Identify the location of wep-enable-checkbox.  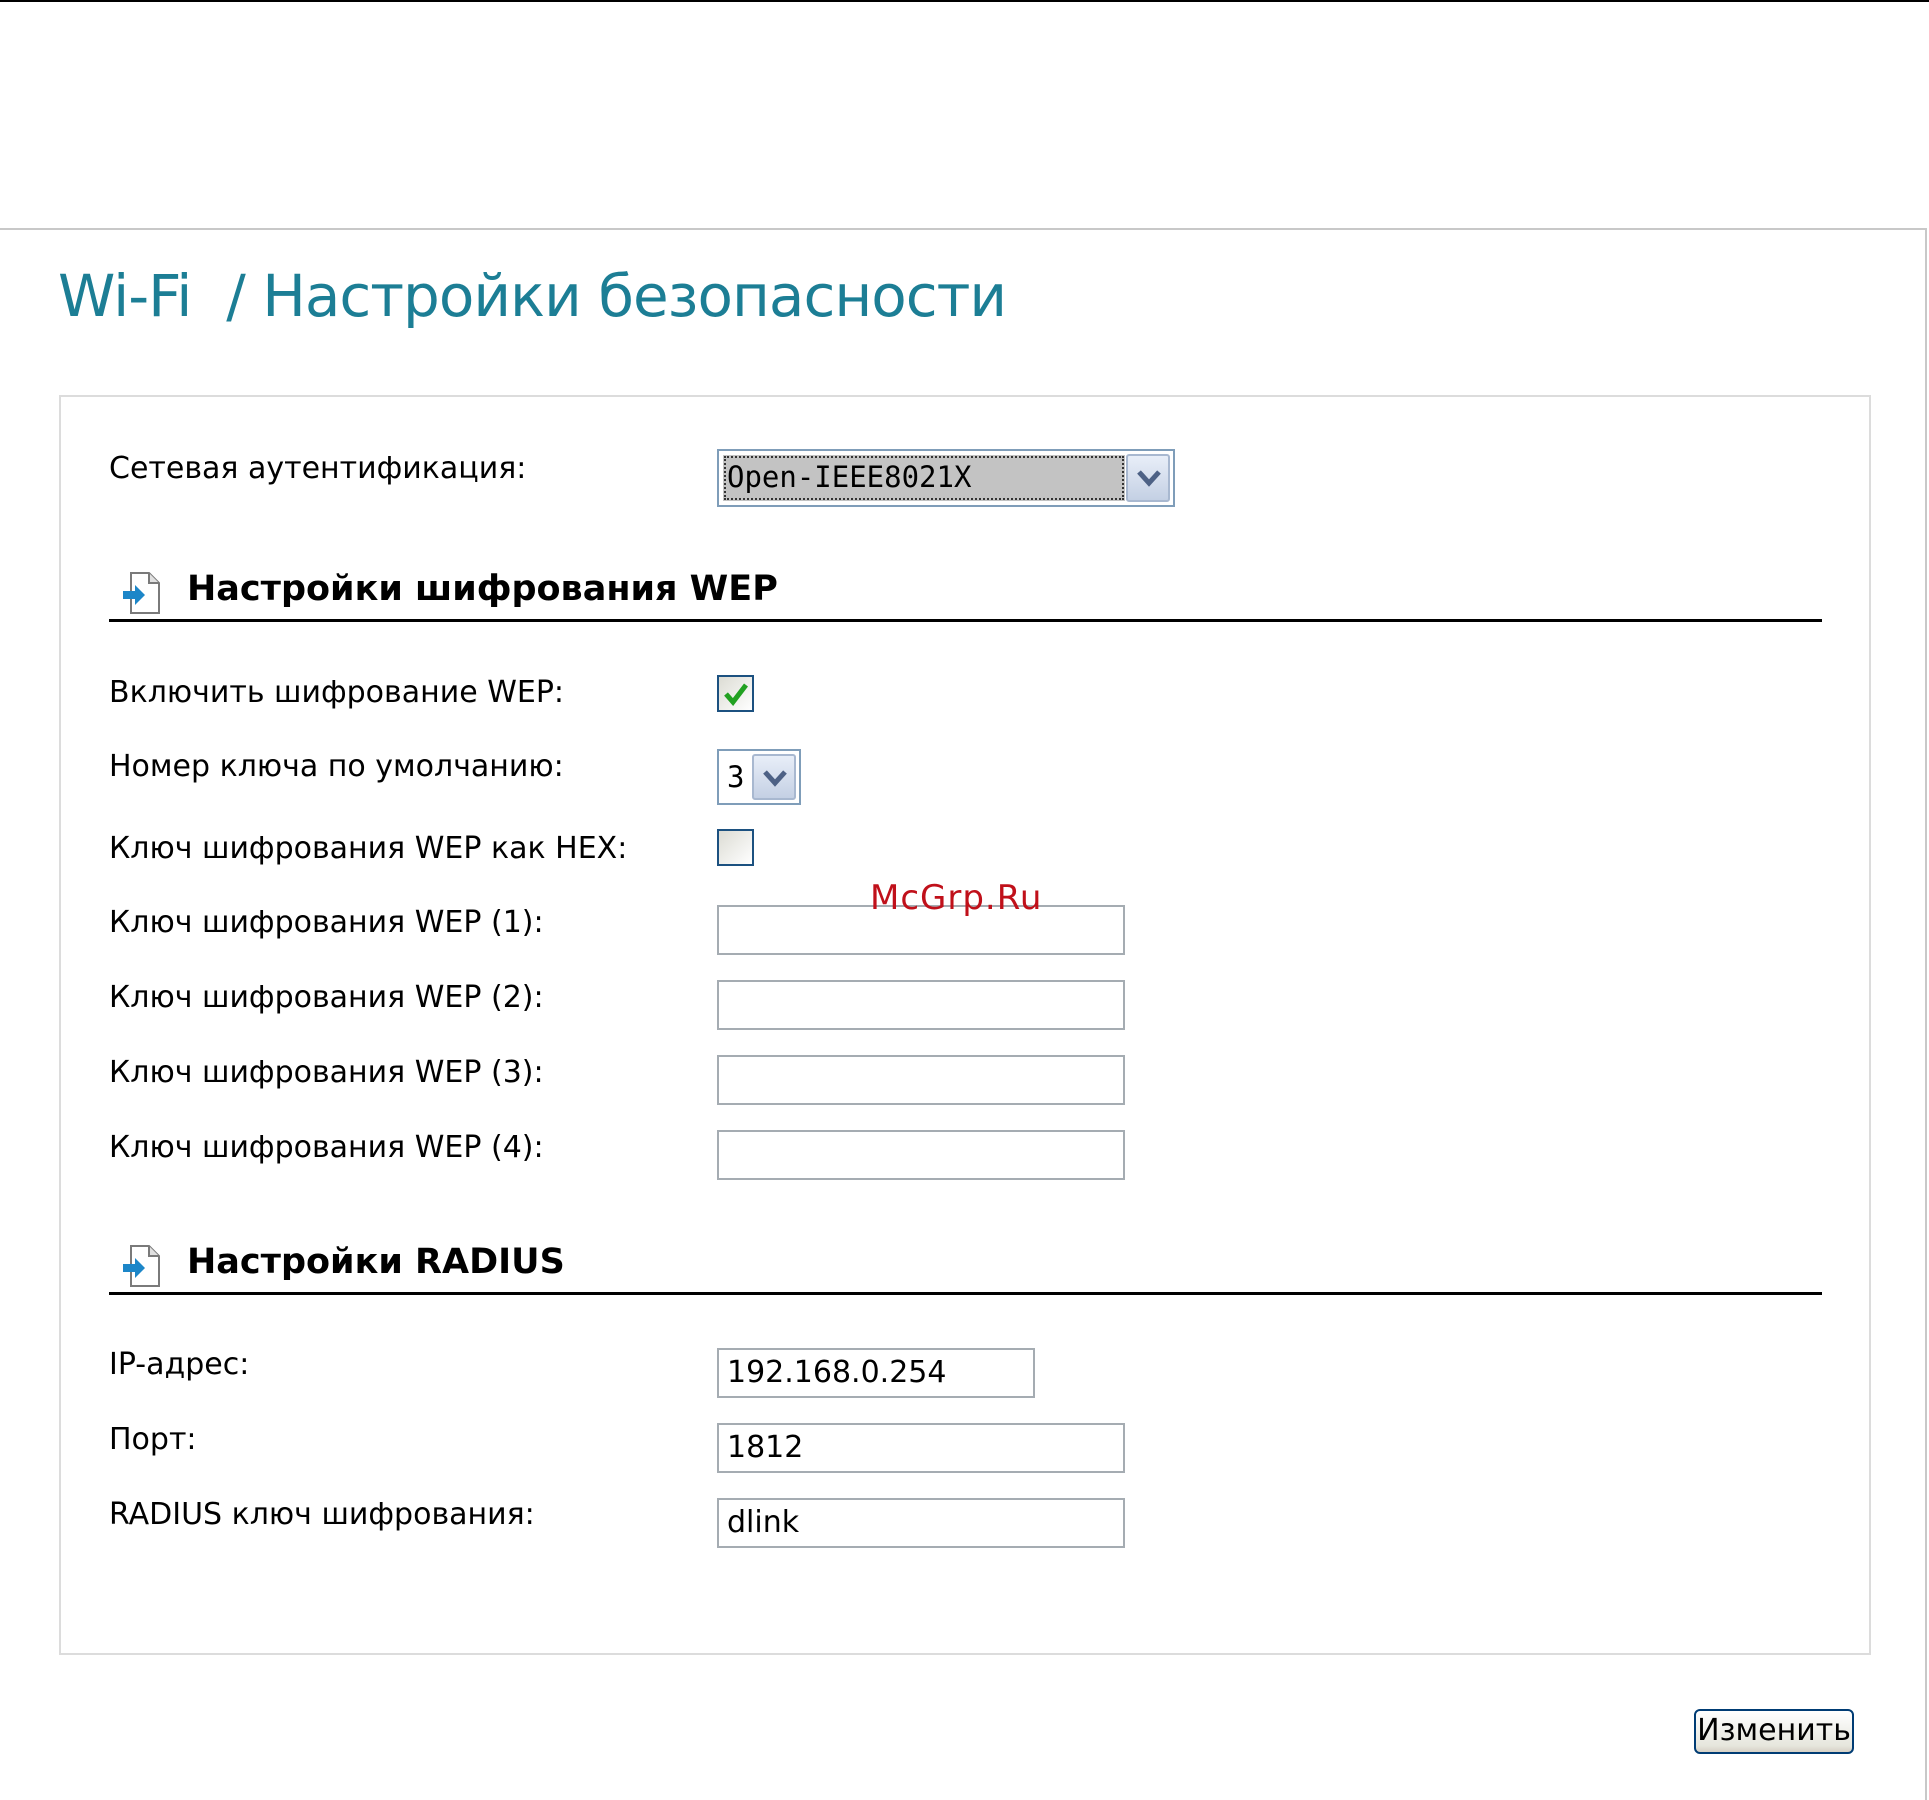
(735, 693).